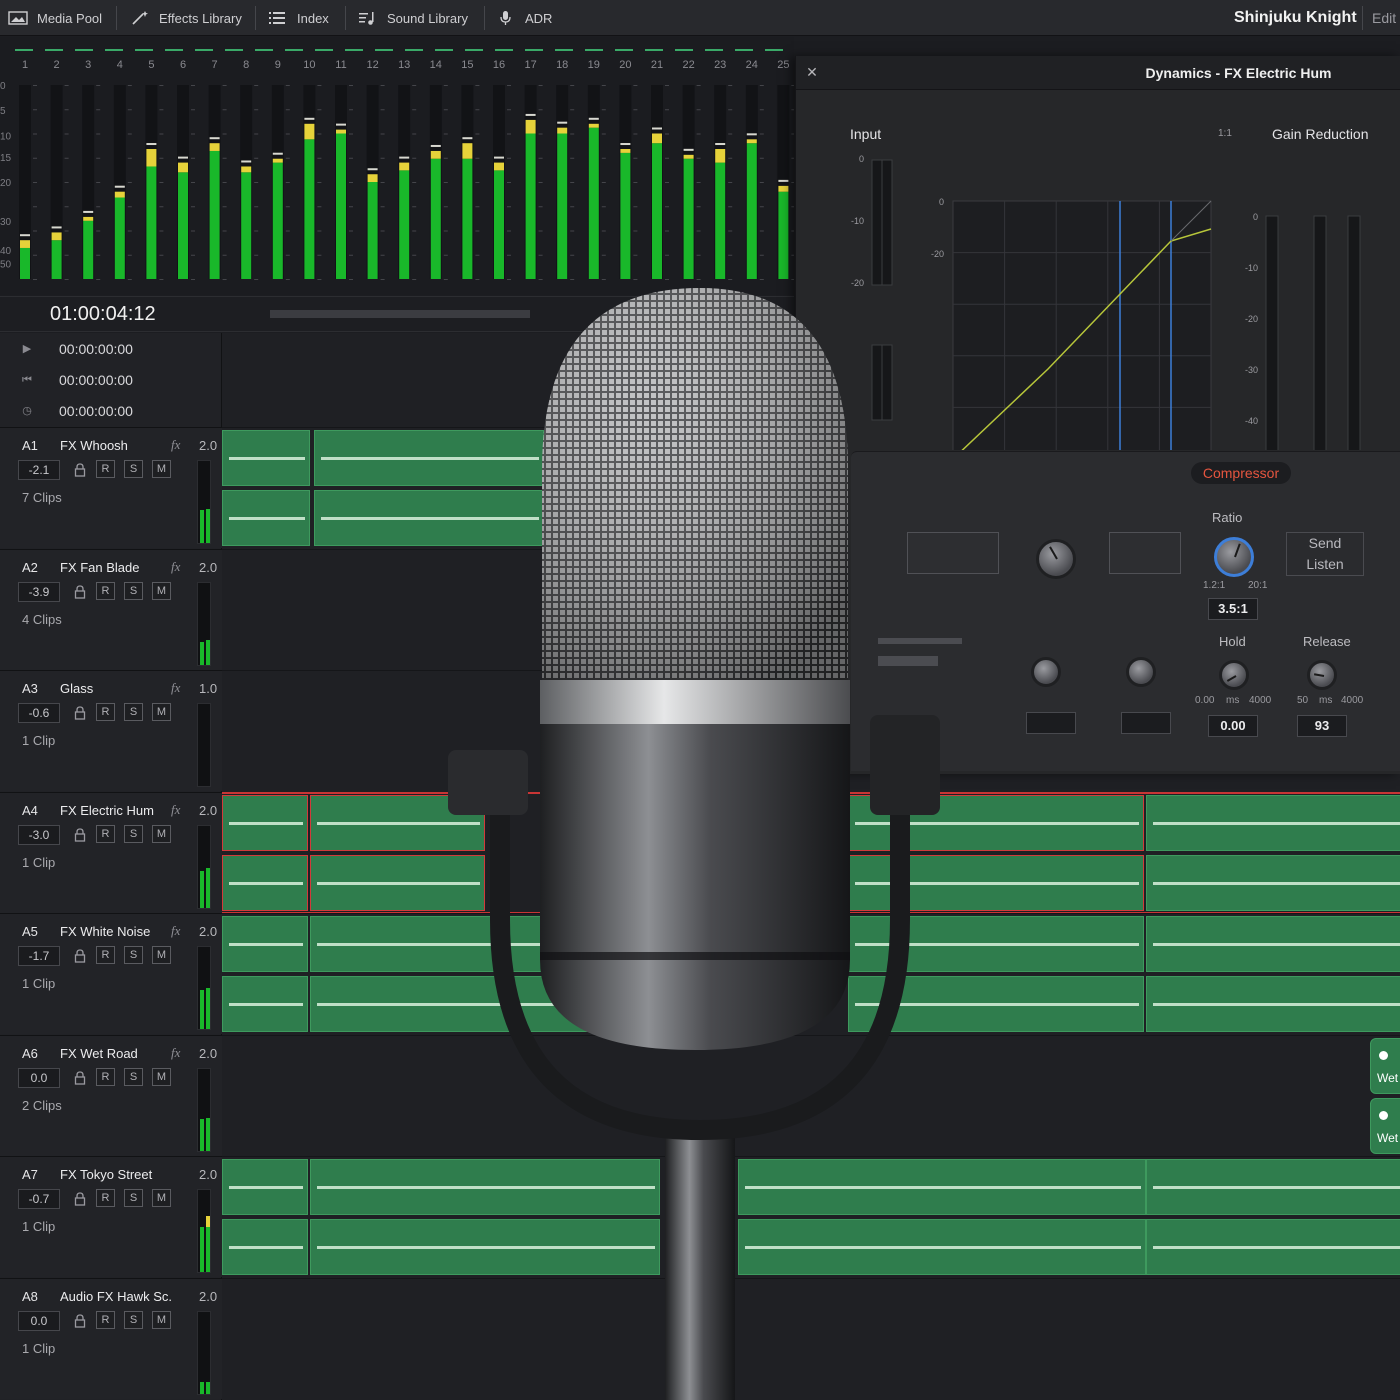  Describe the element at coordinates (1051, 723) in the screenshot. I see `attack-value` at that location.